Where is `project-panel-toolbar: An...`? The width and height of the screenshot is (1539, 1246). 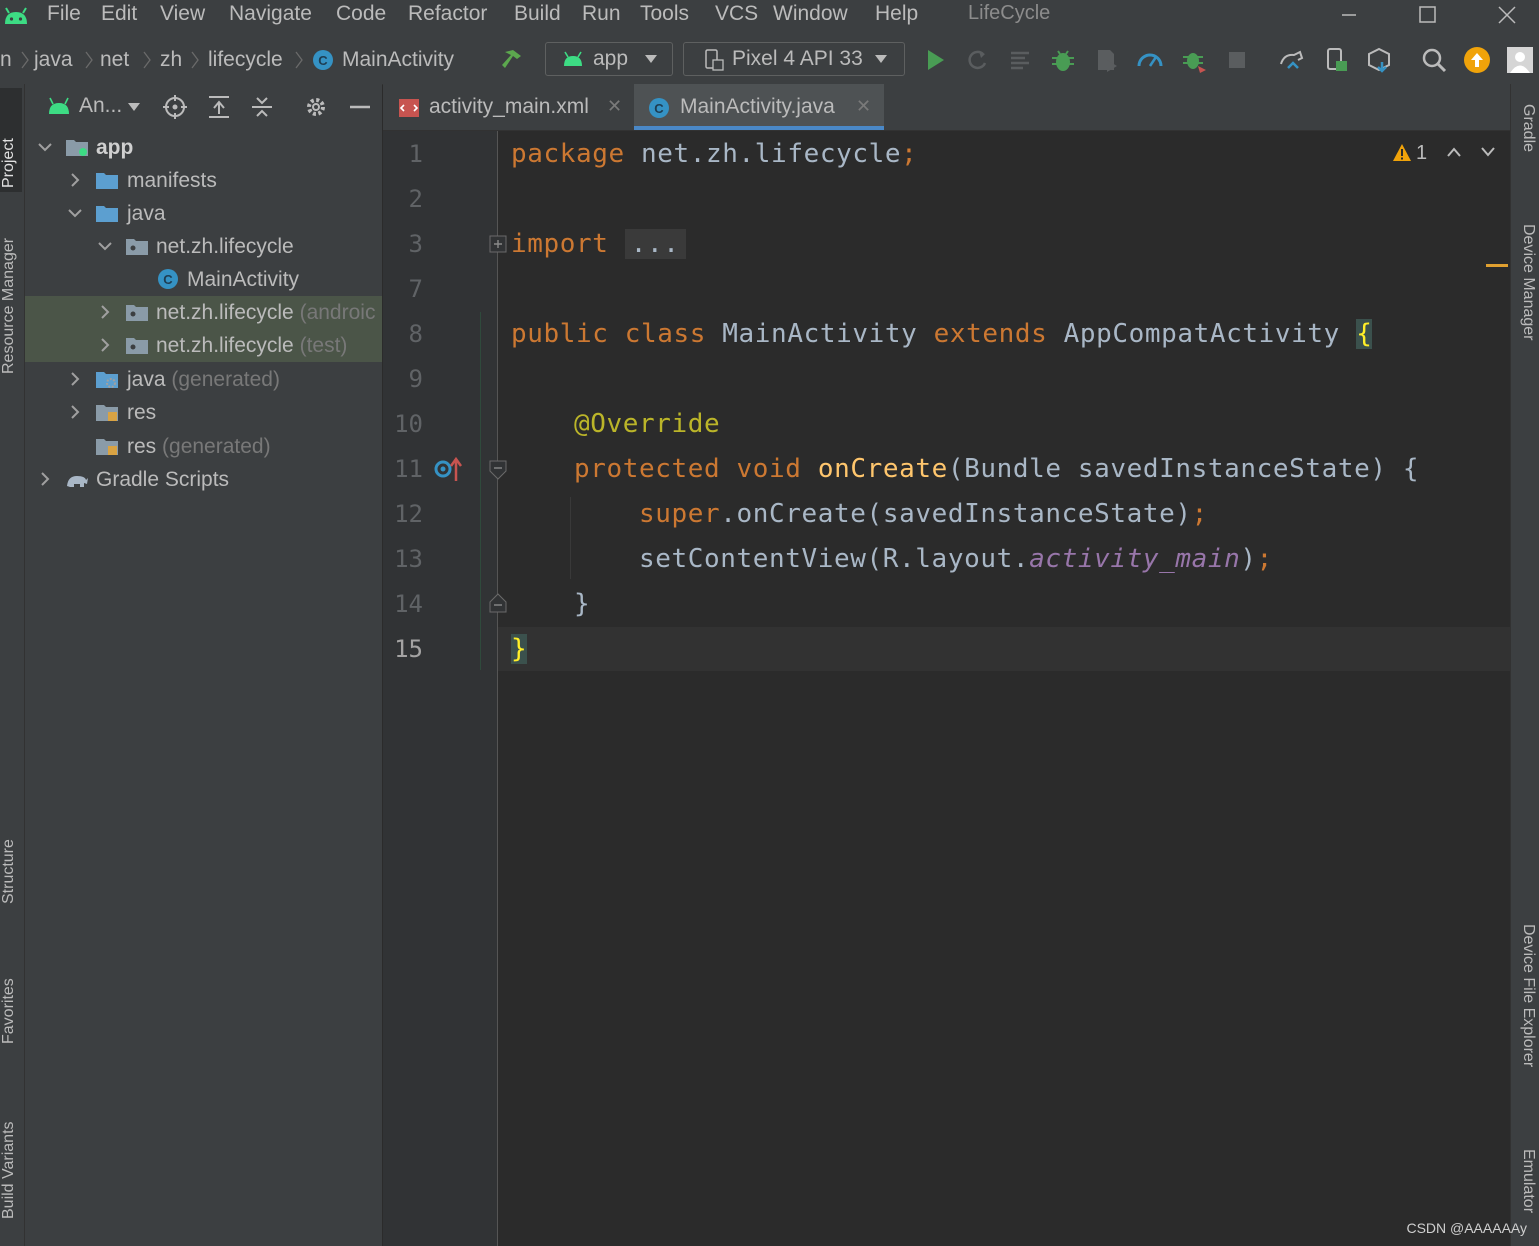
project-panel-toolbar: An... is located at coordinates (203, 107).